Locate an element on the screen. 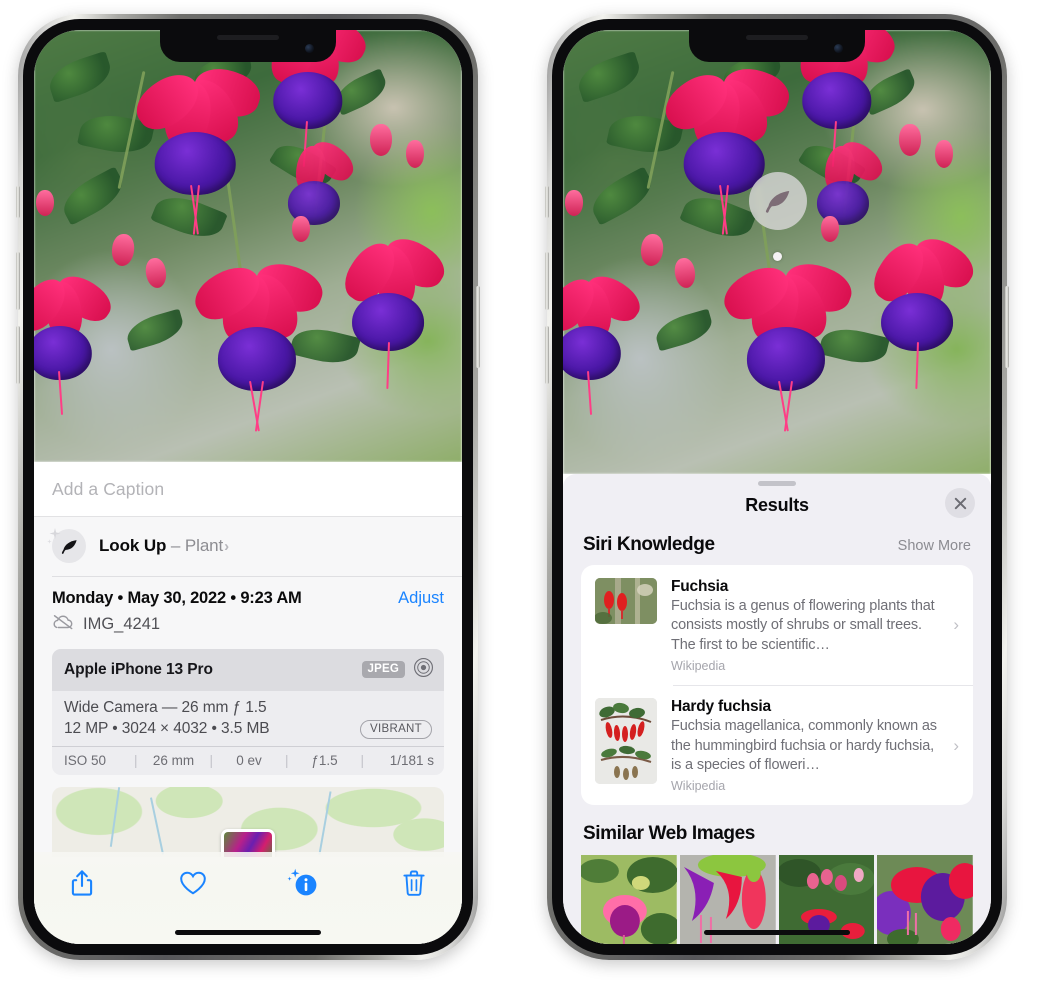 The image size is (1055, 985). camera-device: Apple iPhone 13 Pro is located at coordinates (138, 669).